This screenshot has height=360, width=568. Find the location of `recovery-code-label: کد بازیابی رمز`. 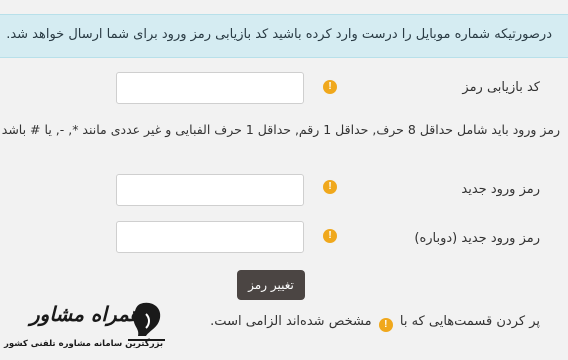

recovery-code-label: کد بازیابی رمز is located at coordinates (501, 87).